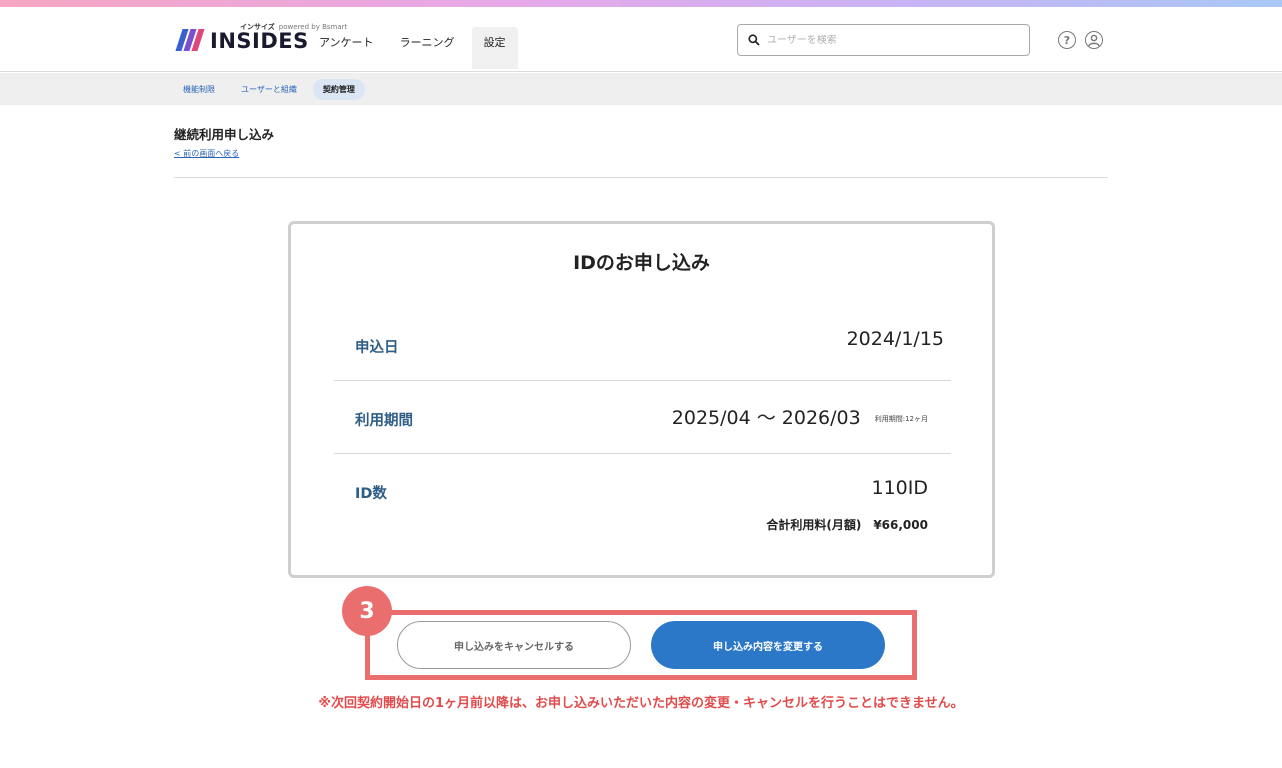  I want to click on subnav-item-users-org: ユーザーと組織, so click(269, 89).